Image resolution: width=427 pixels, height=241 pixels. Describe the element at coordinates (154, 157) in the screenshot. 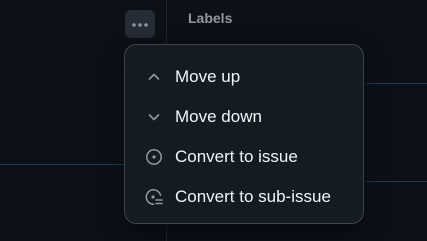

I see `issue-opened-icon` at that location.